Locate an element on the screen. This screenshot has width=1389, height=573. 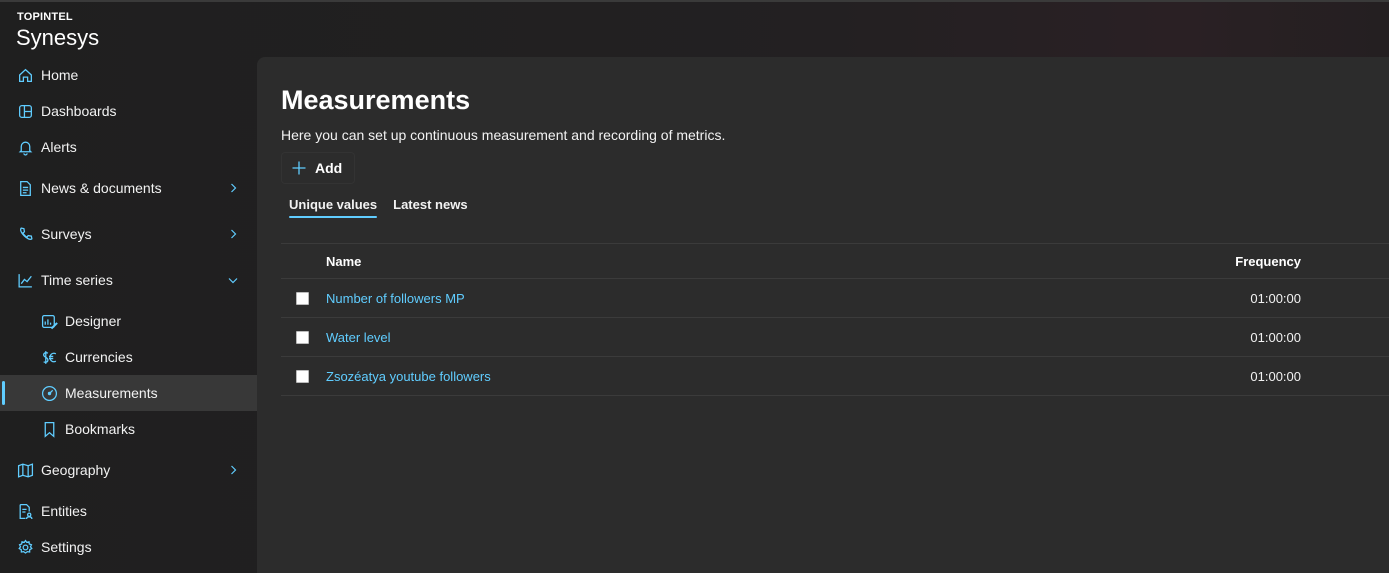
sidebar-item-label: Settings is located at coordinates (66, 547).